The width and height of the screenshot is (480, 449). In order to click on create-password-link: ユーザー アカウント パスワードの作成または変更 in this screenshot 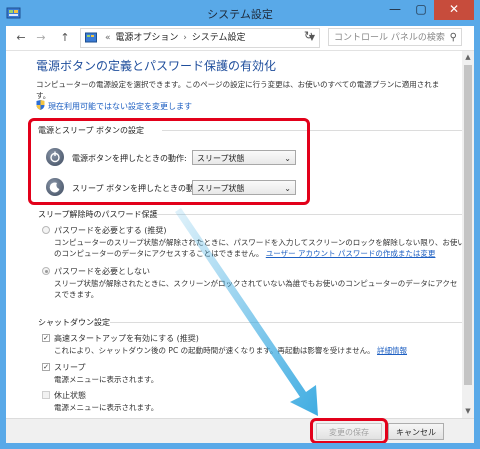, I will do `click(351, 253)`.